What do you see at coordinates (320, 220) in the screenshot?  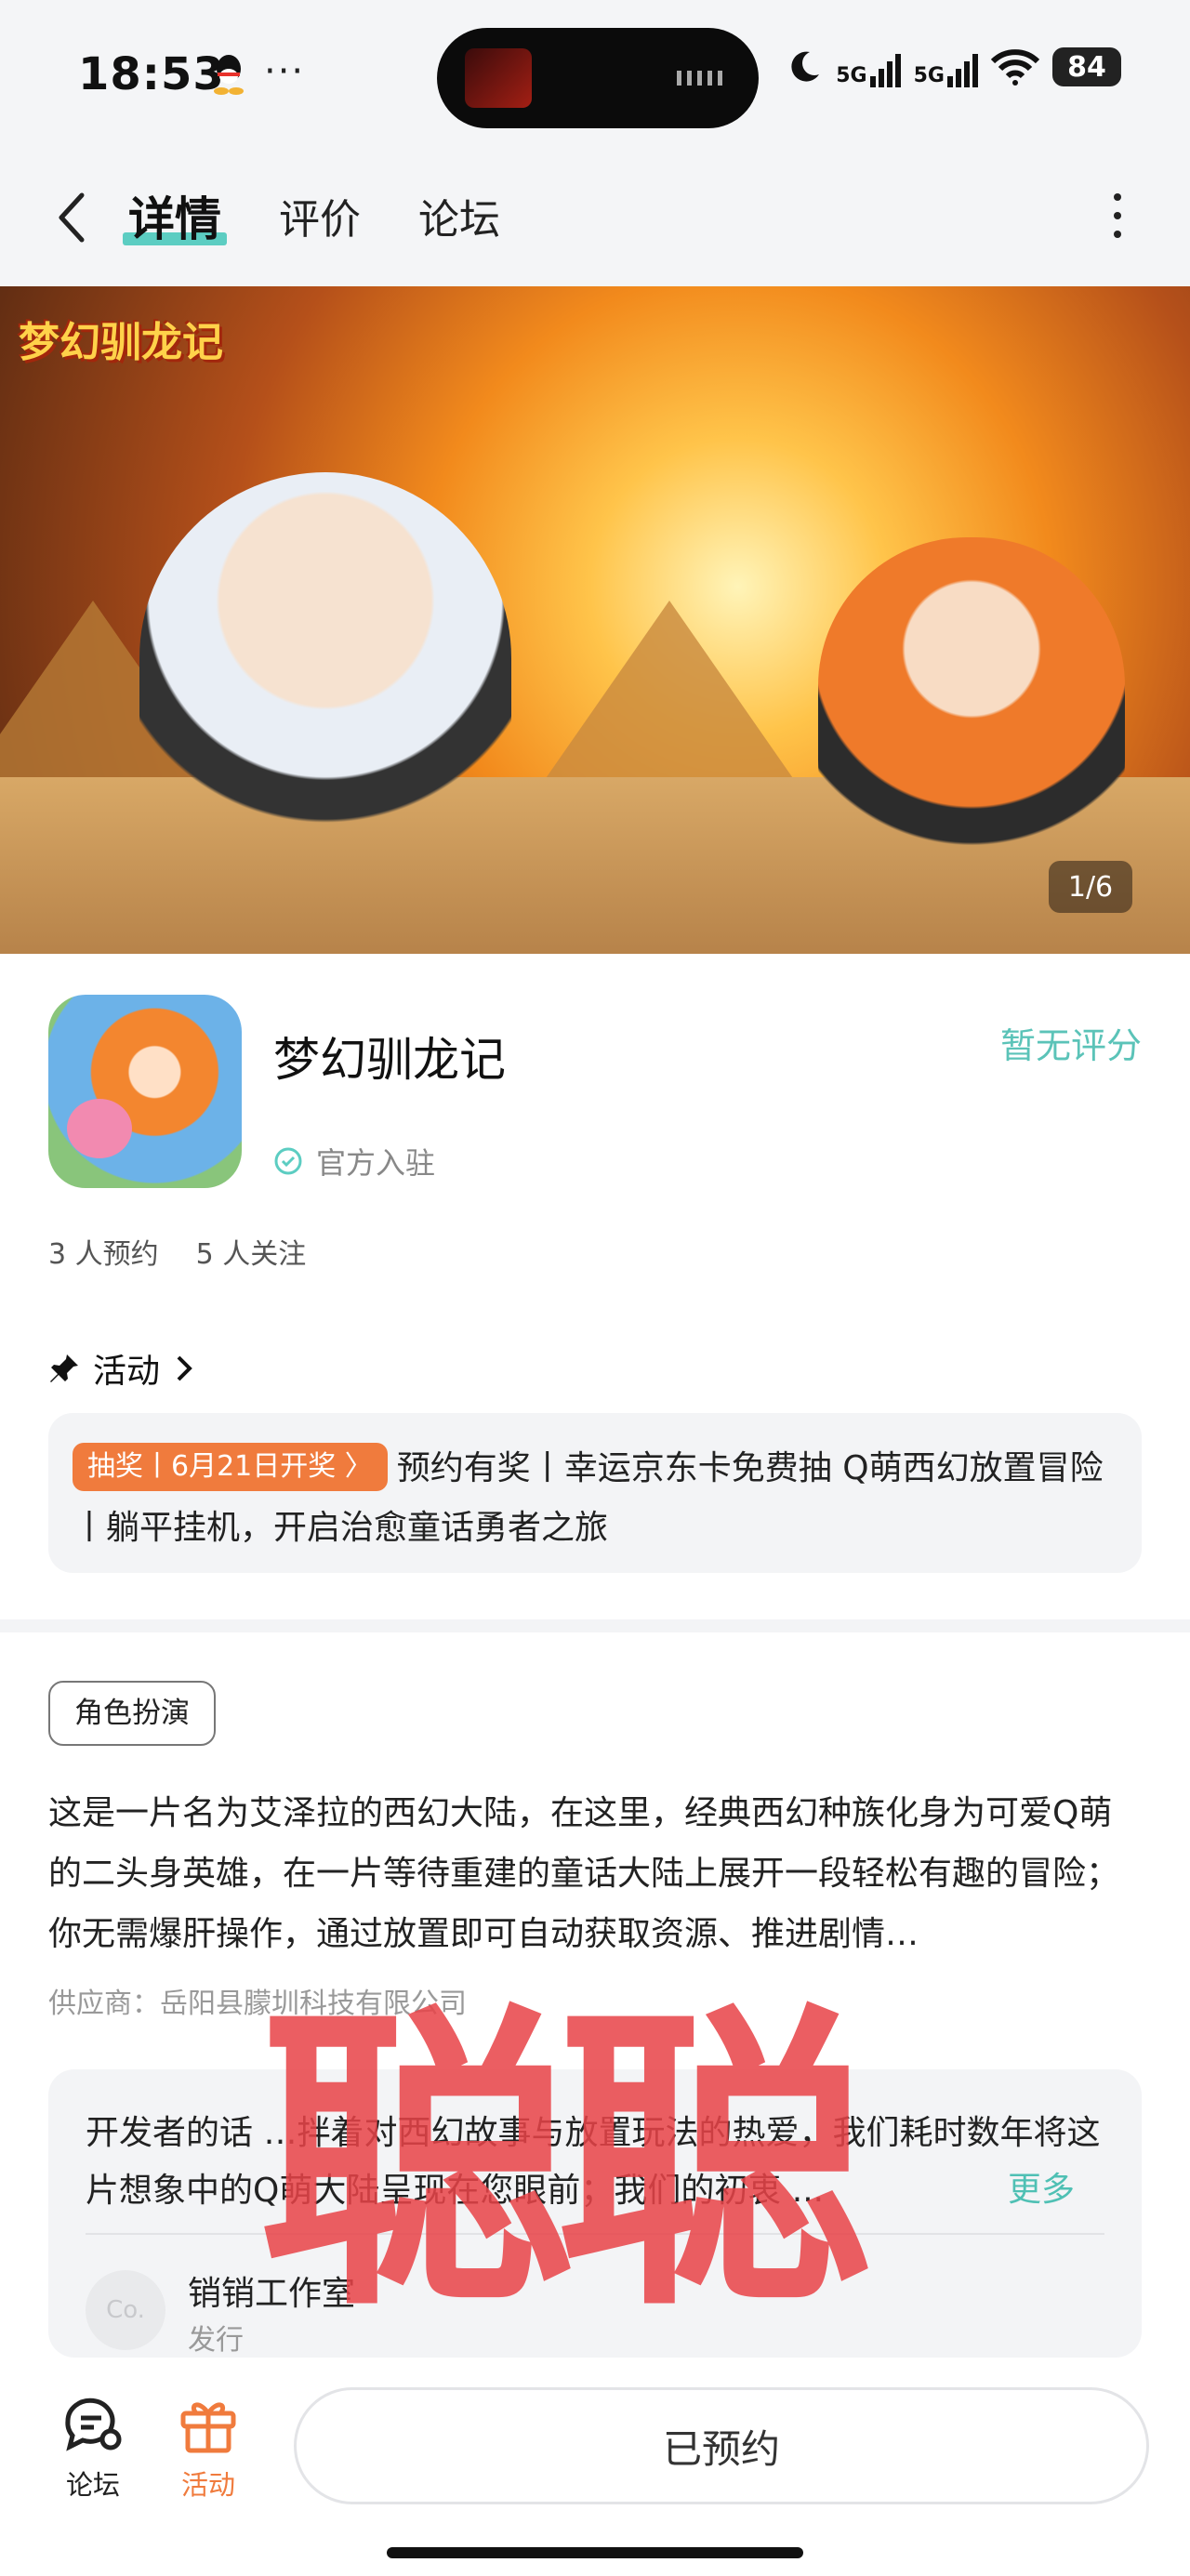 I see `tab-label: 评价` at bounding box center [320, 220].